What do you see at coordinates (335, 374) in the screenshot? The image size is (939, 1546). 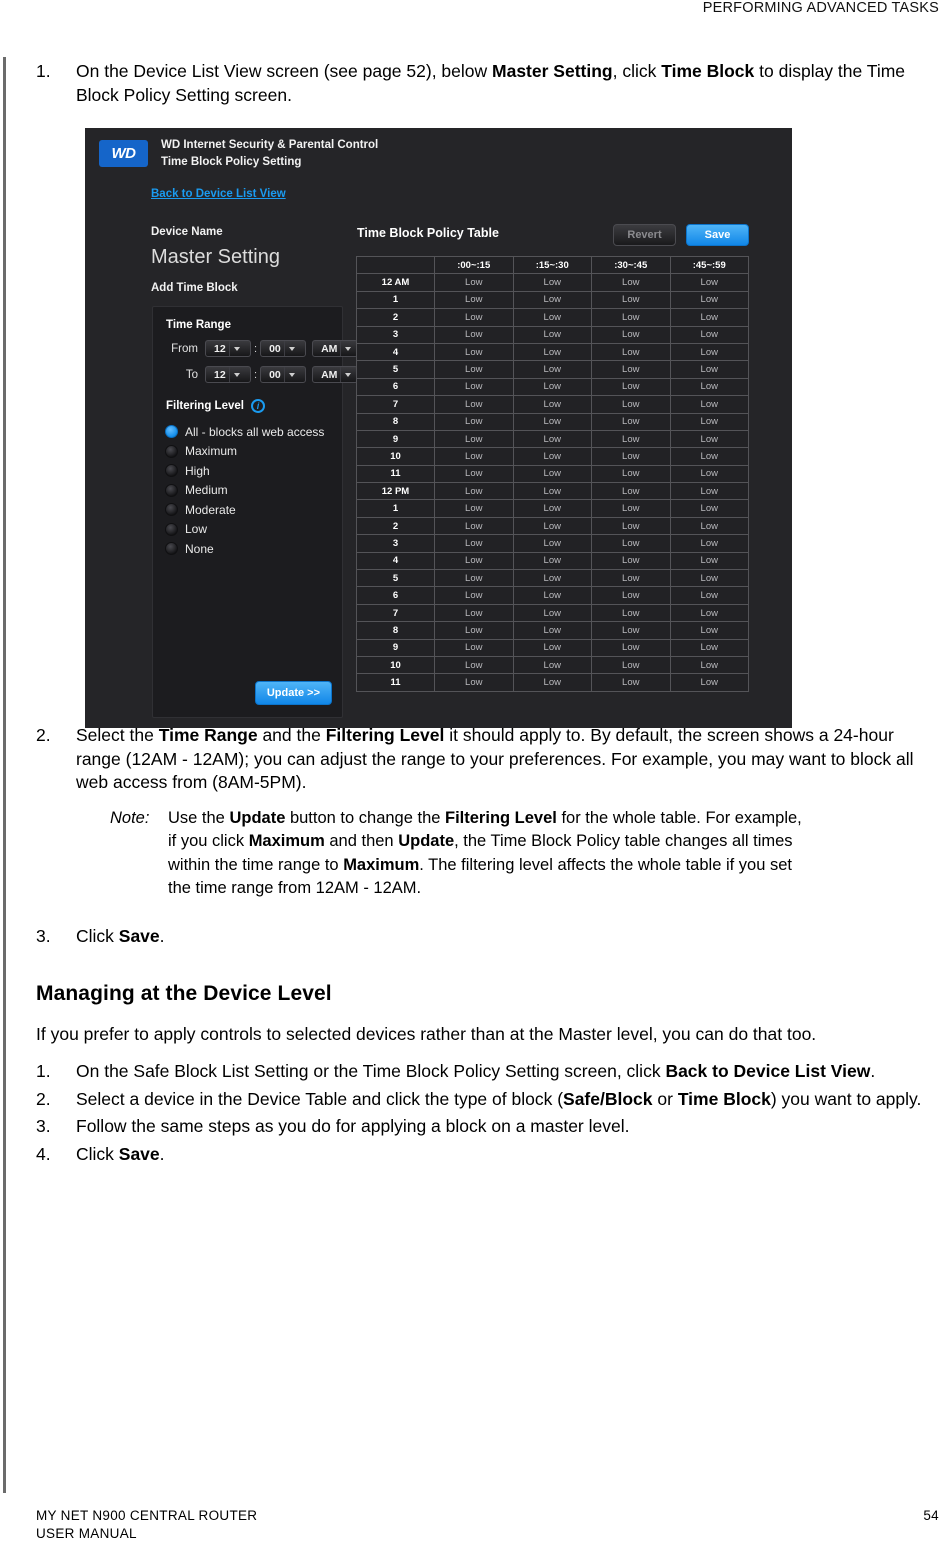 I see `to-meridiem-select: AM` at bounding box center [335, 374].